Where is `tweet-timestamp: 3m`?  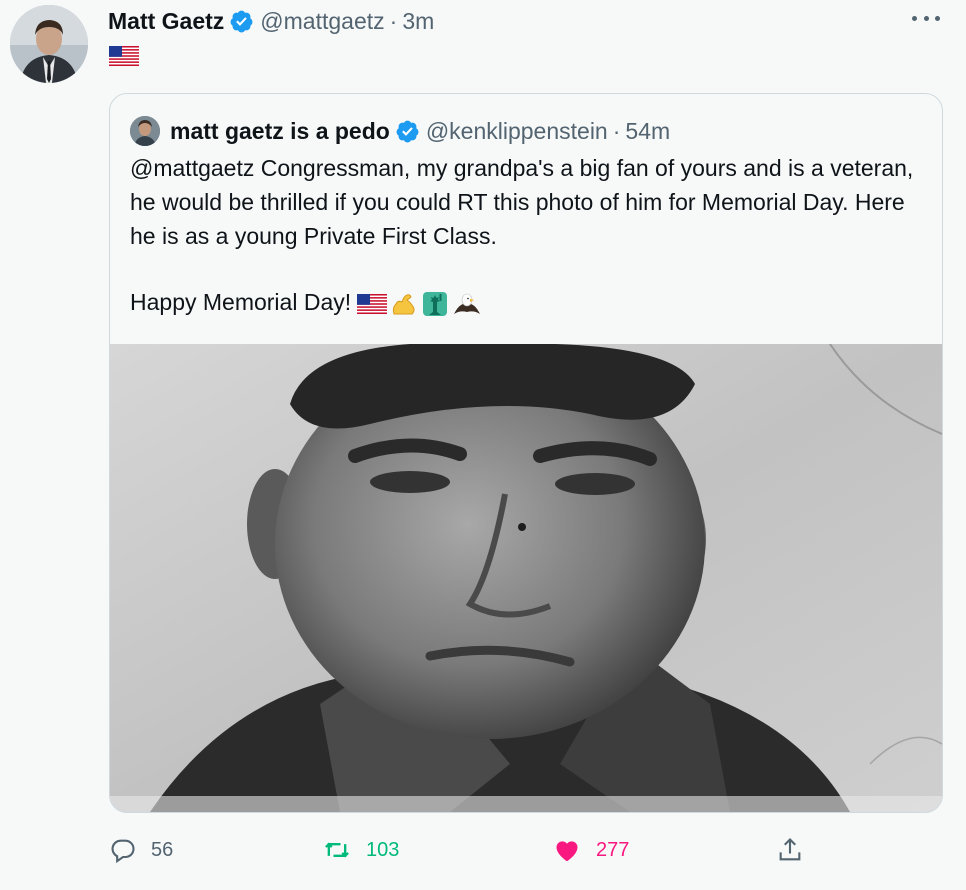
tweet-timestamp: 3m is located at coordinates (418, 21).